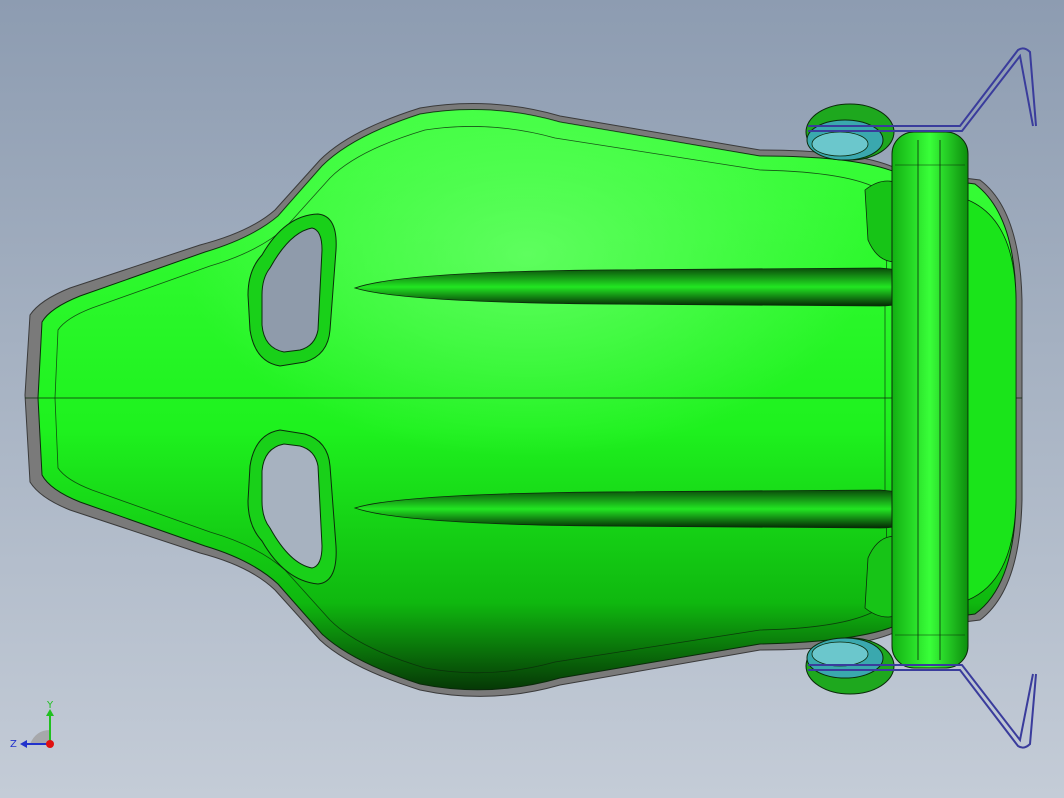 The width and height of the screenshot is (1064, 798). I want to click on z-axis-arrow, so click(23, 744).